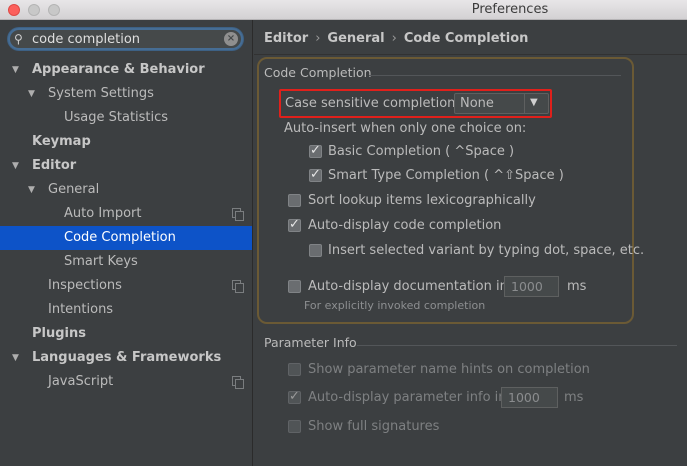 This screenshot has height=466, width=687. I want to click on dropdown-divider, so click(524, 103).